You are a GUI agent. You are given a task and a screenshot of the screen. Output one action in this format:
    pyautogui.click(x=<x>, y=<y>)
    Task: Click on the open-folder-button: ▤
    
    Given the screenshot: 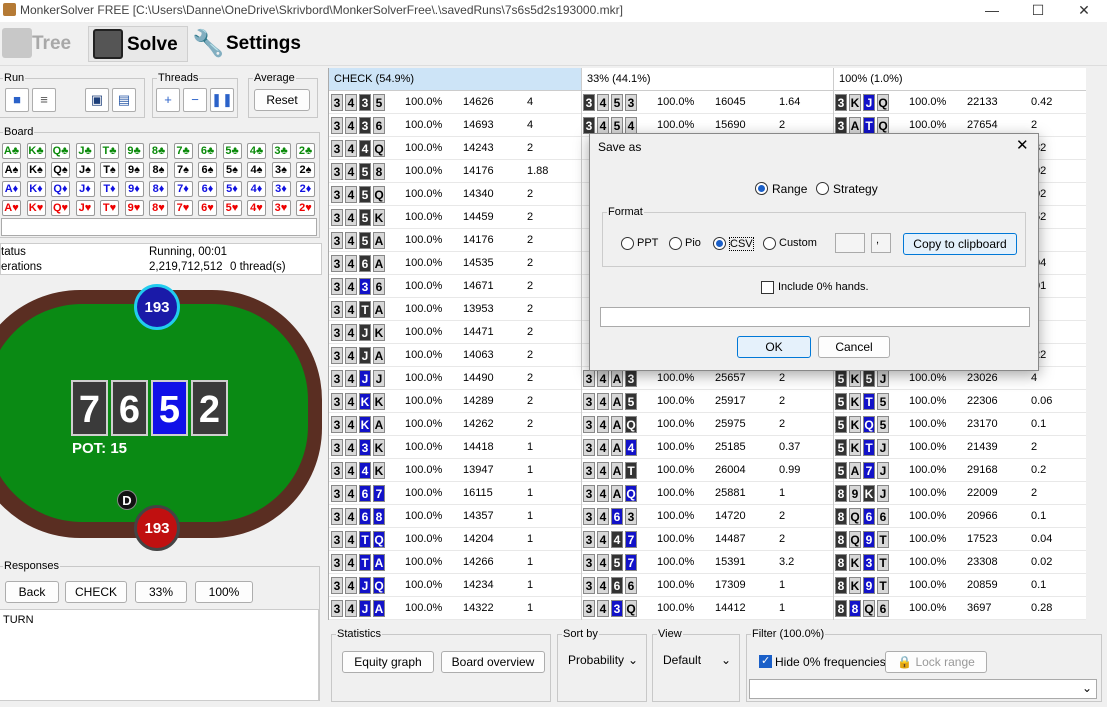 What is the action you would take?
    pyautogui.click(x=124, y=100)
    